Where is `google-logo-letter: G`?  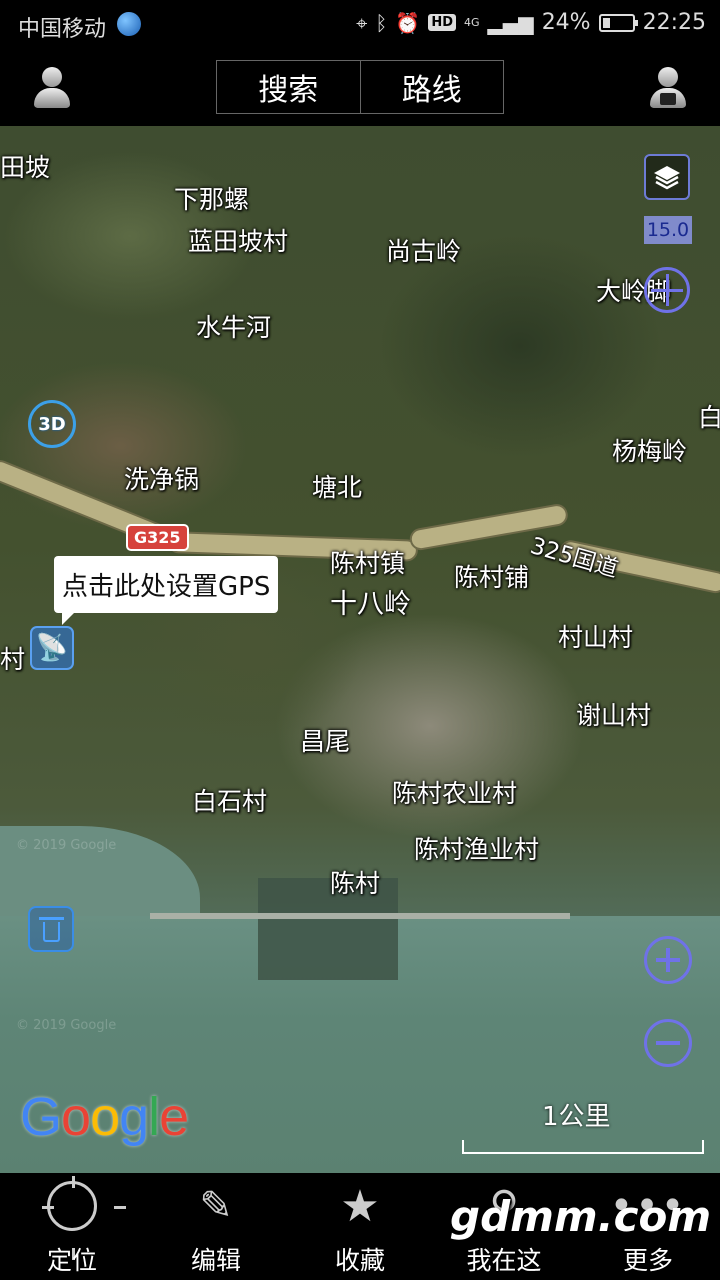 google-logo-letter: G is located at coordinates (41, 1117).